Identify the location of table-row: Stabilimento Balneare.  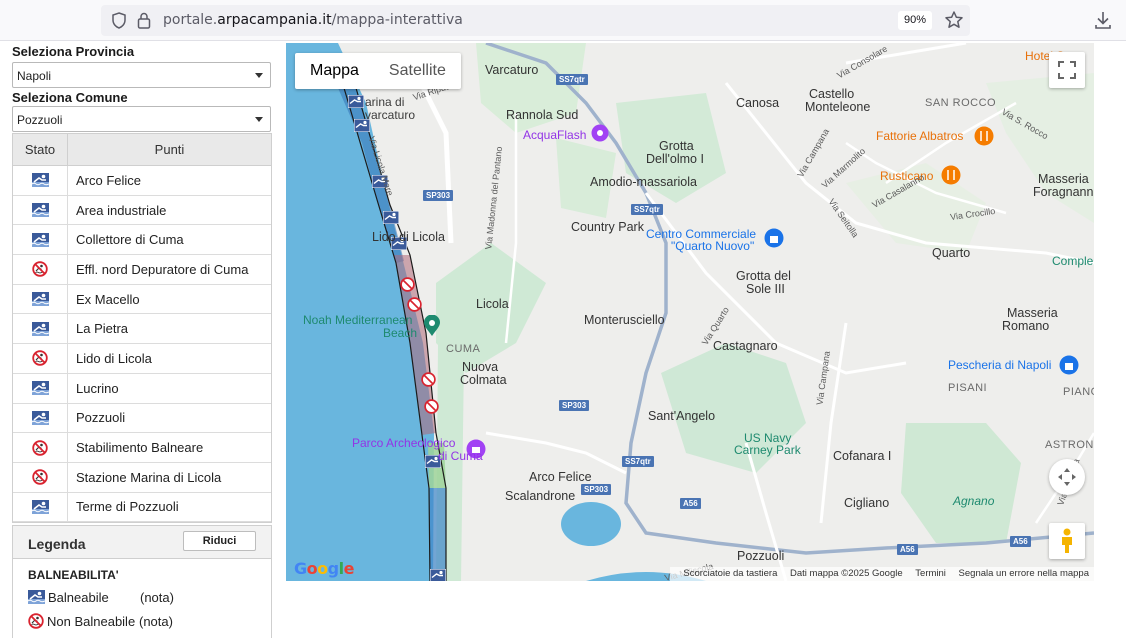
(142, 448).